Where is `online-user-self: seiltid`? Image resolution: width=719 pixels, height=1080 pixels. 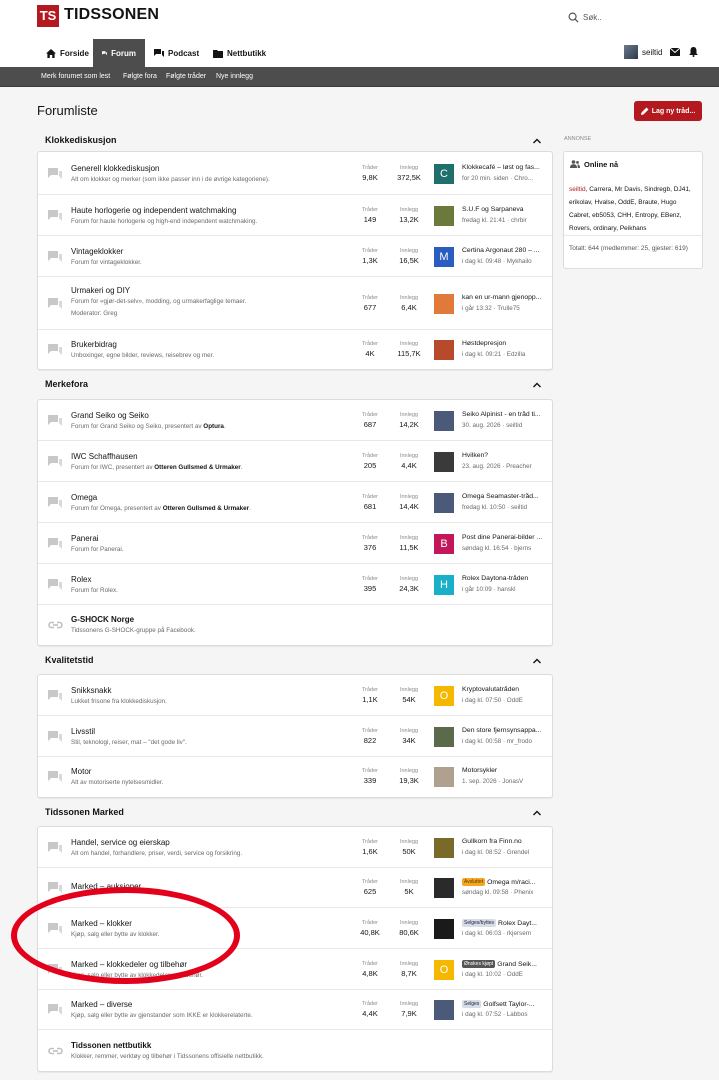
online-user-self: seiltid is located at coordinates (577, 189).